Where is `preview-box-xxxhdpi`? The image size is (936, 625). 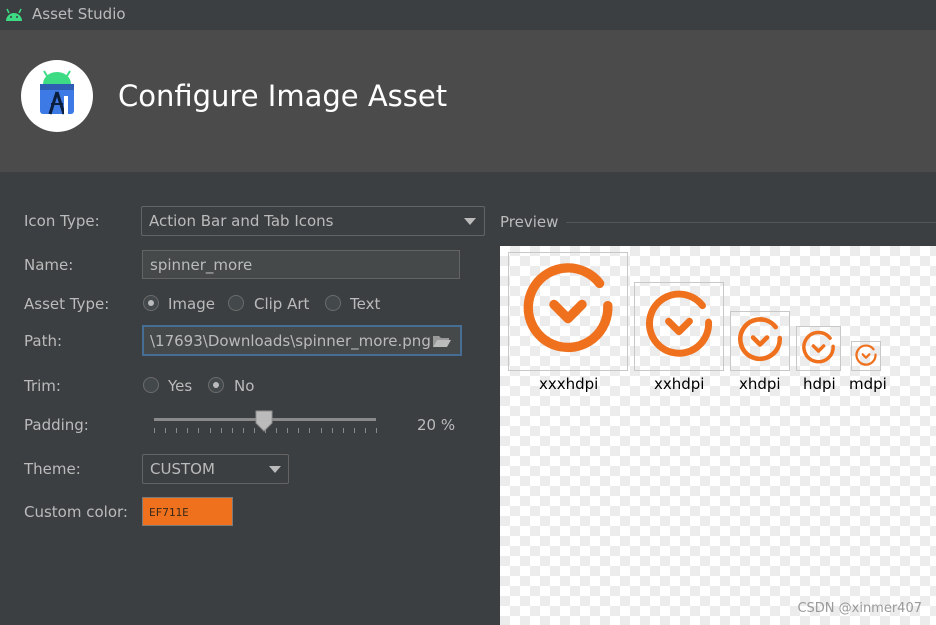 preview-box-xxxhdpi is located at coordinates (568, 311).